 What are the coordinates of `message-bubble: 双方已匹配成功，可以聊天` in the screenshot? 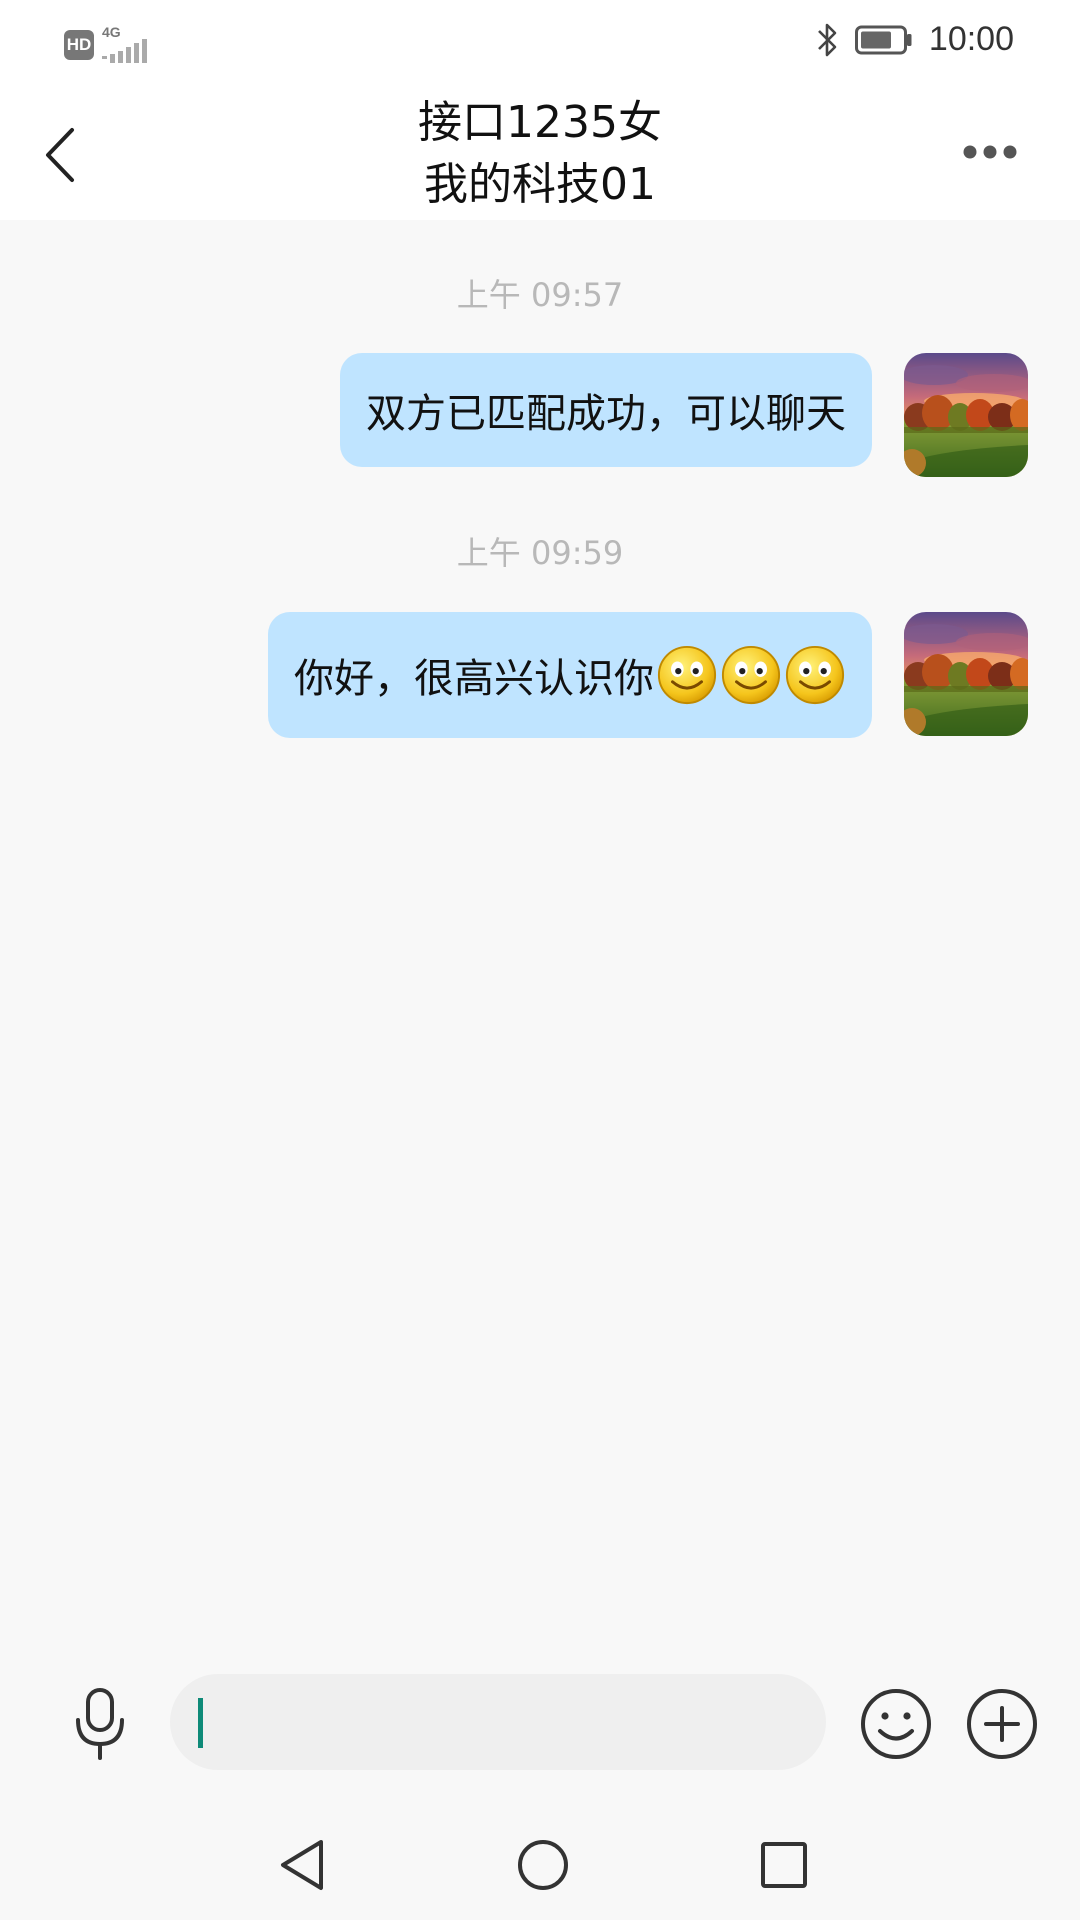 It's located at (606, 410).